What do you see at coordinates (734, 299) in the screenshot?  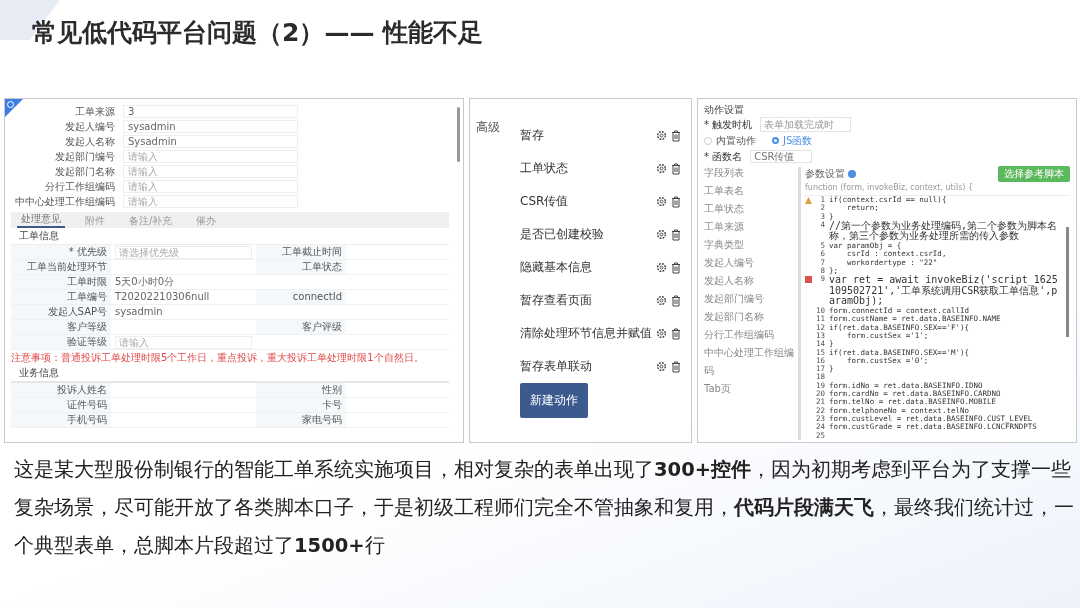 I see `field-list-item: 发起部门编号` at bounding box center [734, 299].